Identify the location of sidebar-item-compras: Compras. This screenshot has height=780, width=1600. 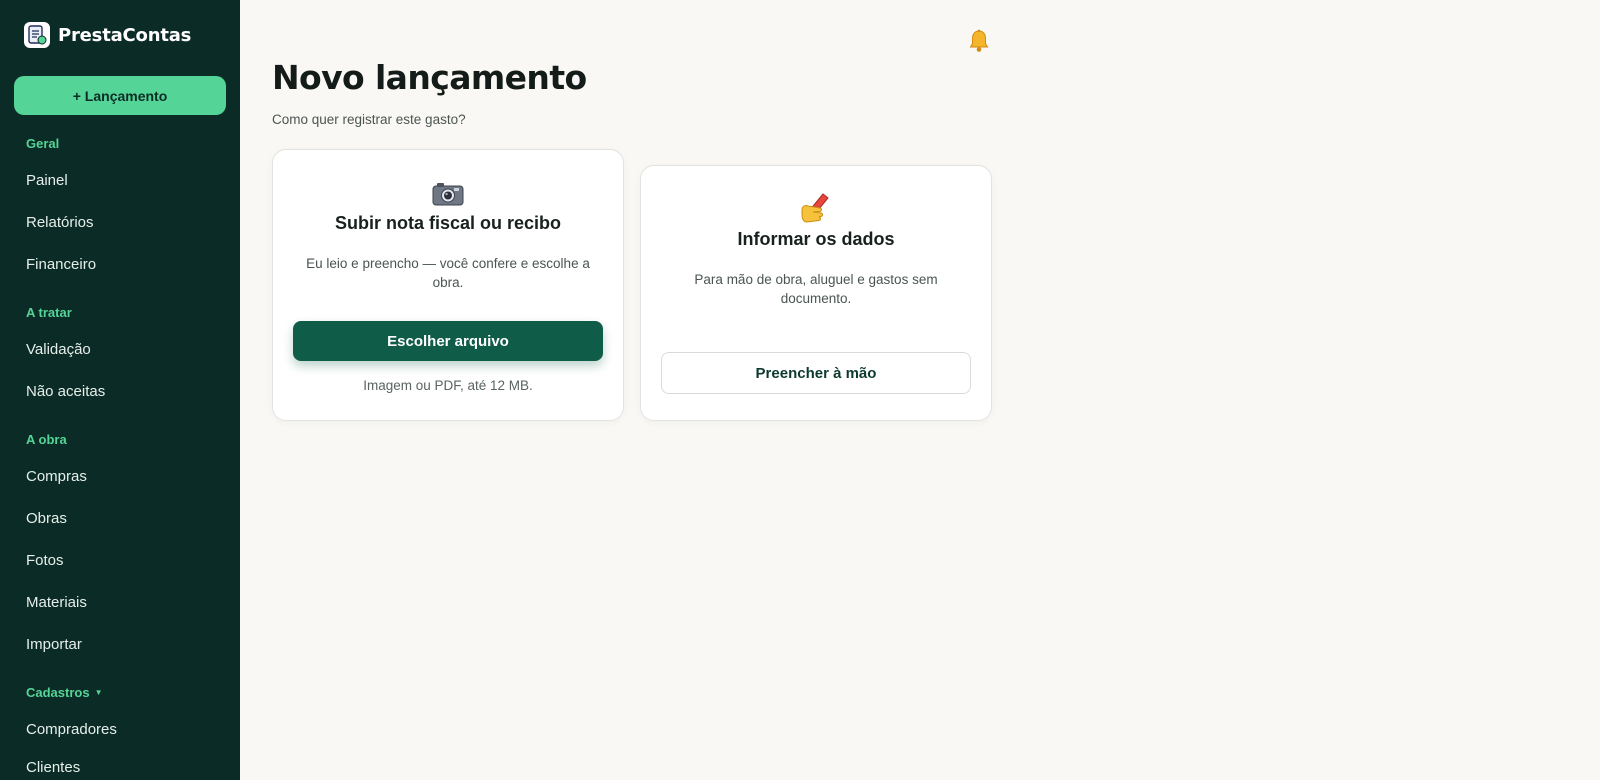
(56, 476).